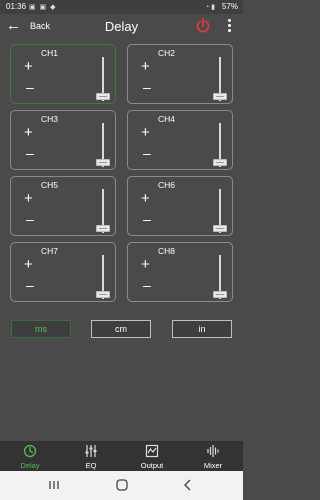 The width and height of the screenshot is (320, 500). I want to click on unit-cm-button: cm, so click(121, 329).